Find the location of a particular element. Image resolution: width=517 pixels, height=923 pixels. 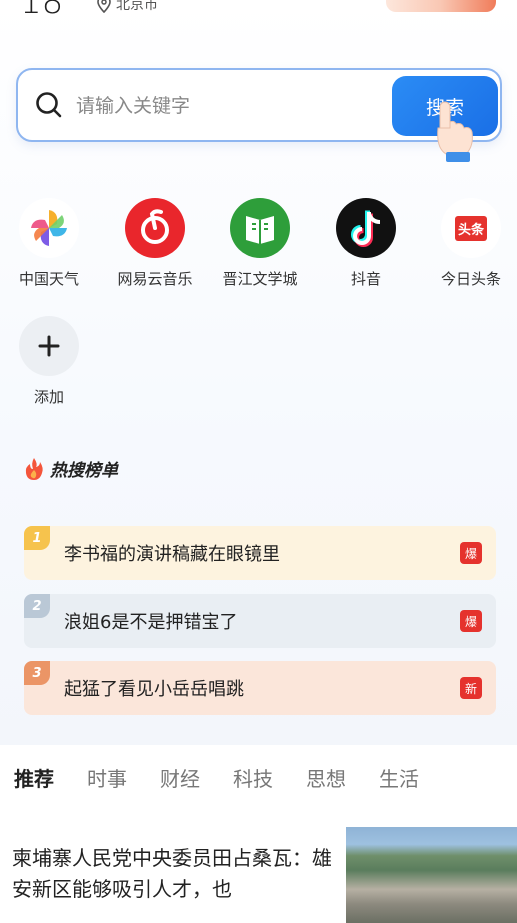

hot-tag: 新 is located at coordinates (471, 688).